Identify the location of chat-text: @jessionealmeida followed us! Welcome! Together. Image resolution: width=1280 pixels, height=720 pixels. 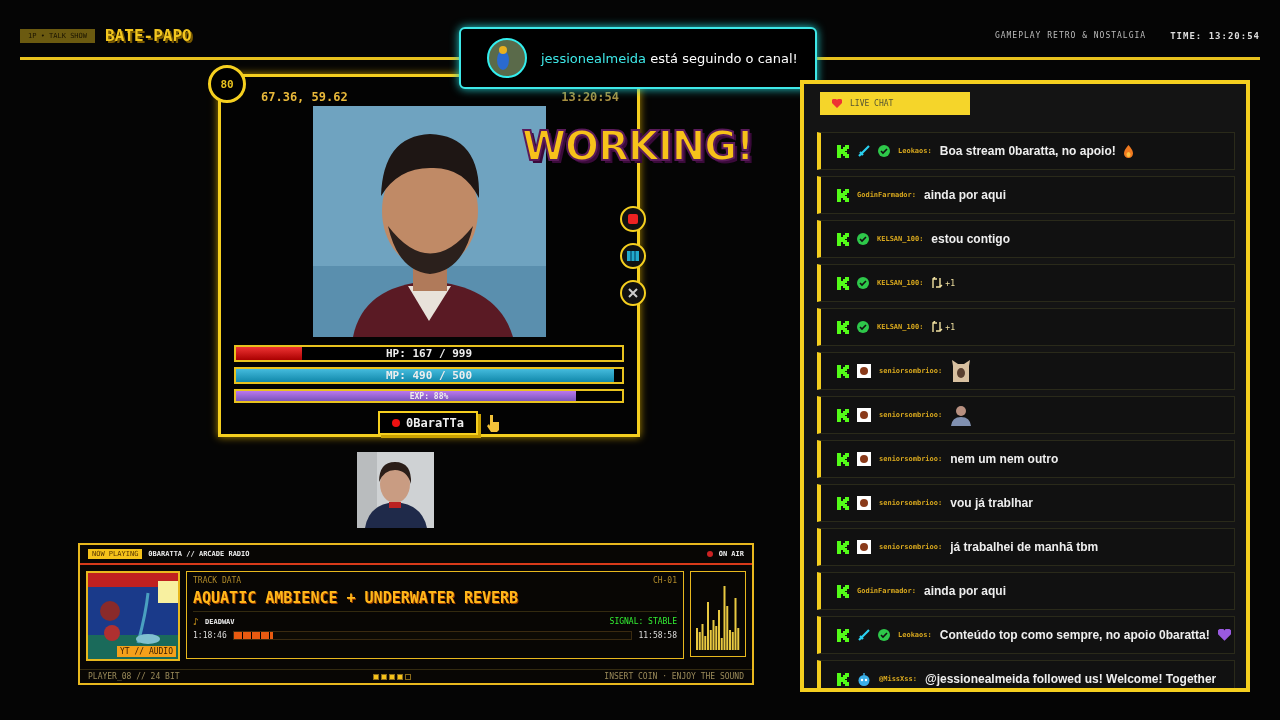
(1070, 679).